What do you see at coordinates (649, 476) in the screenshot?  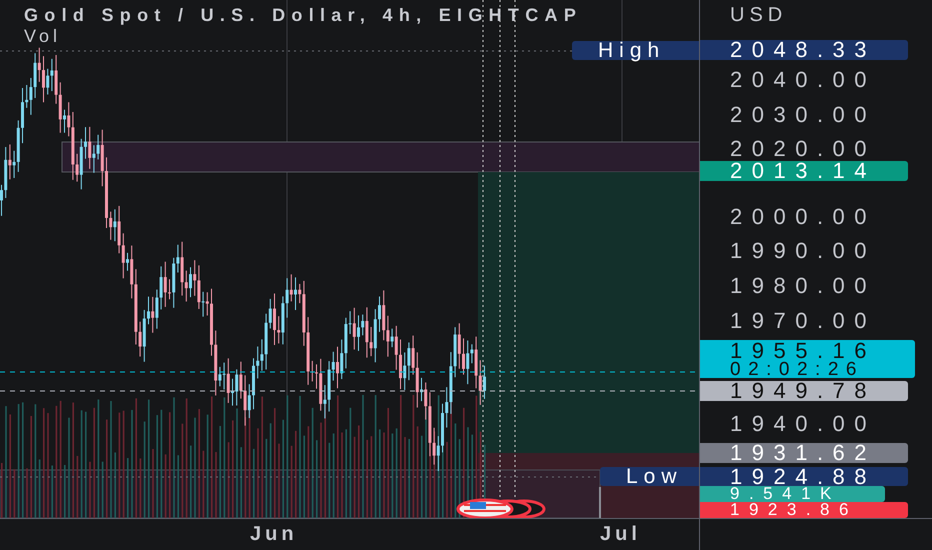 I see `low-tag: Low` at bounding box center [649, 476].